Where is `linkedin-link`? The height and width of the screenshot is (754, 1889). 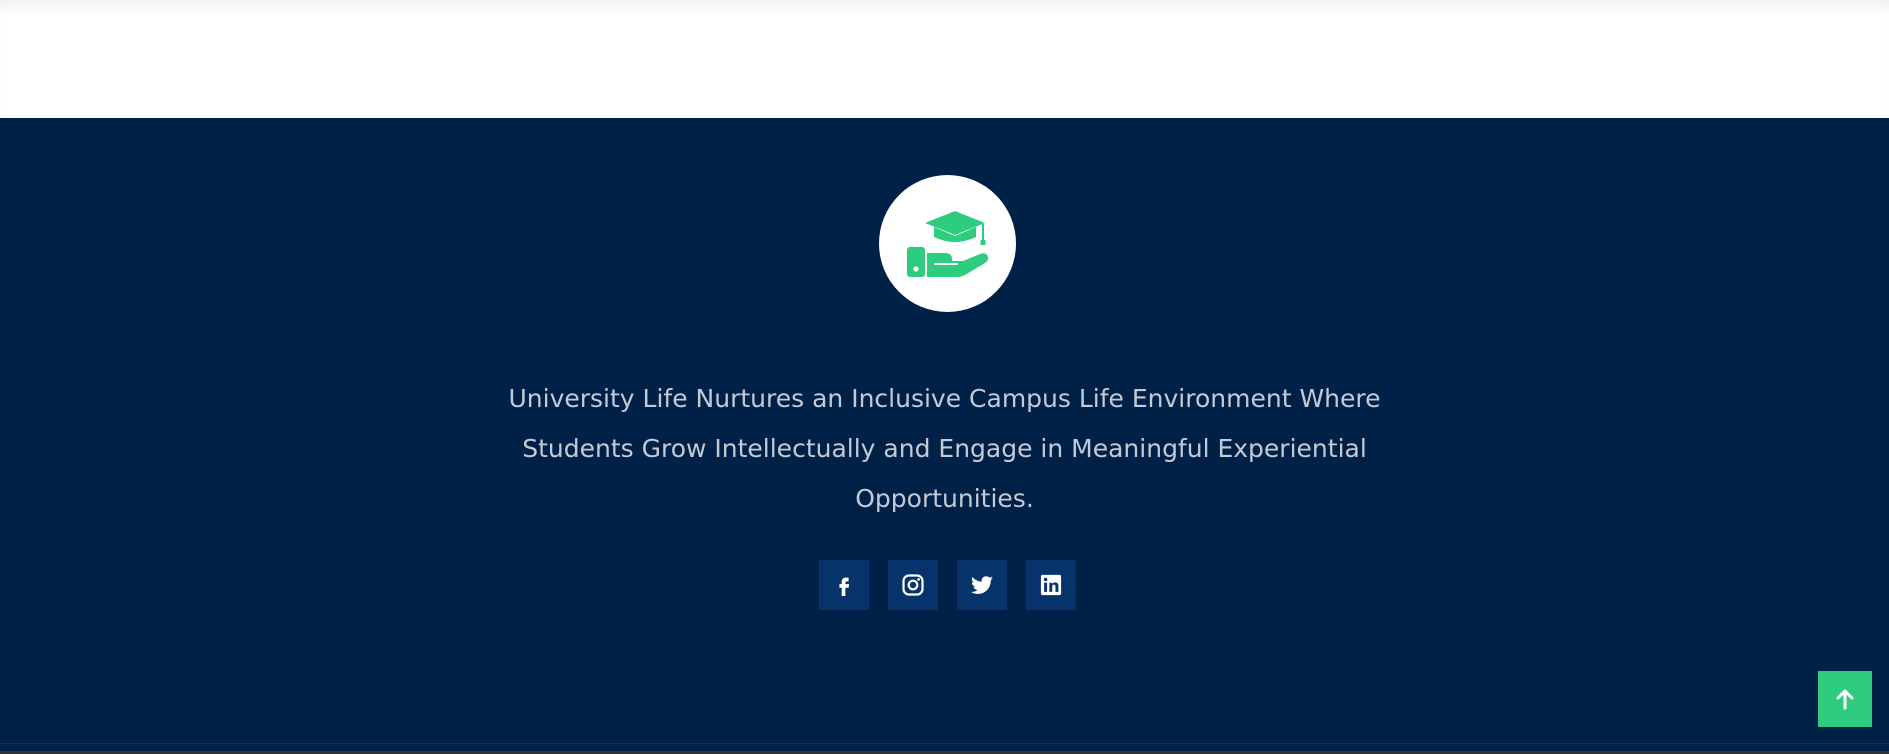
linkedin-link is located at coordinates (1051, 585).